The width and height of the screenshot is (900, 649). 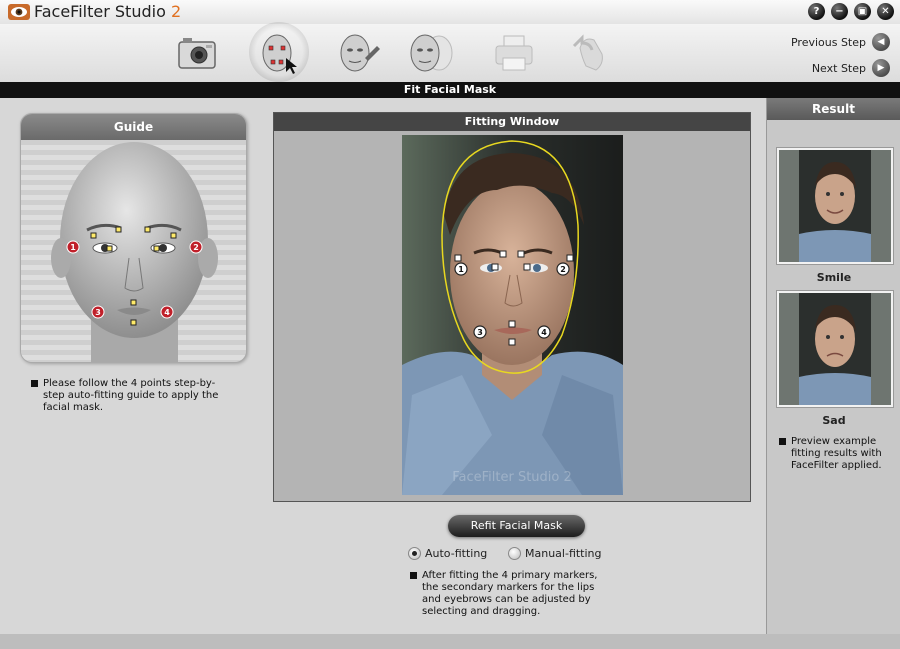 I want to click on fit-marker-2: 2, so click(x=563, y=269).